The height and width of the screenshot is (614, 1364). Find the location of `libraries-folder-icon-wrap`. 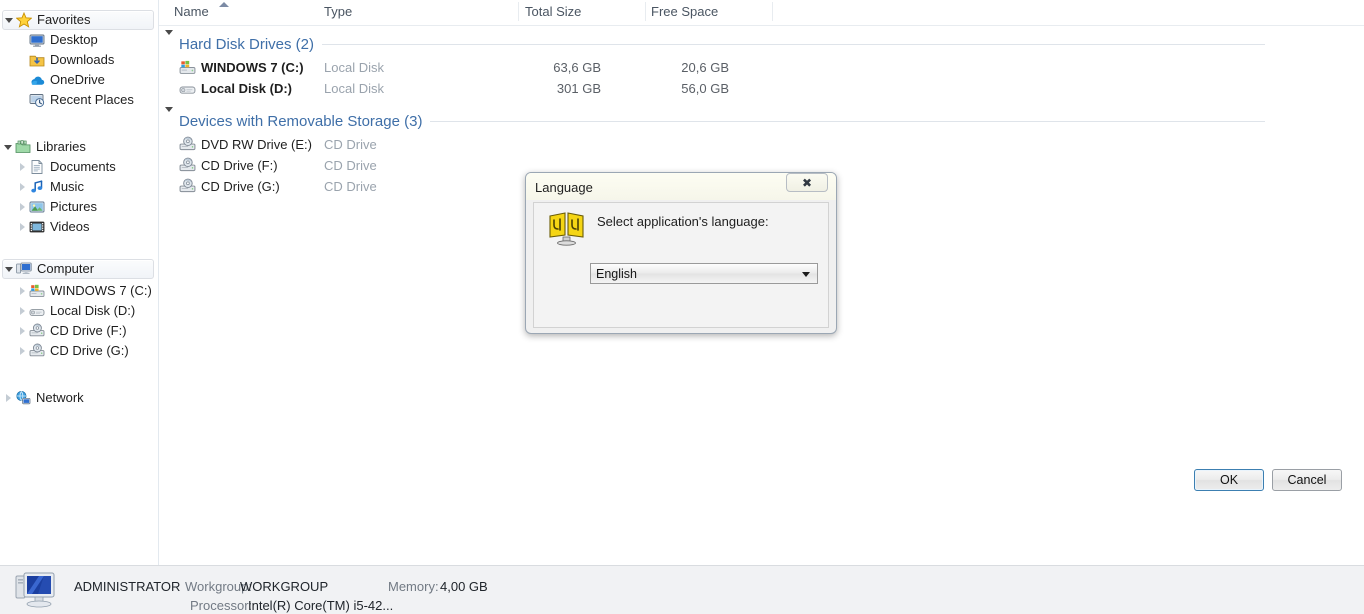

libraries-folder-icon-wrap is located at coordinates (23, 147).